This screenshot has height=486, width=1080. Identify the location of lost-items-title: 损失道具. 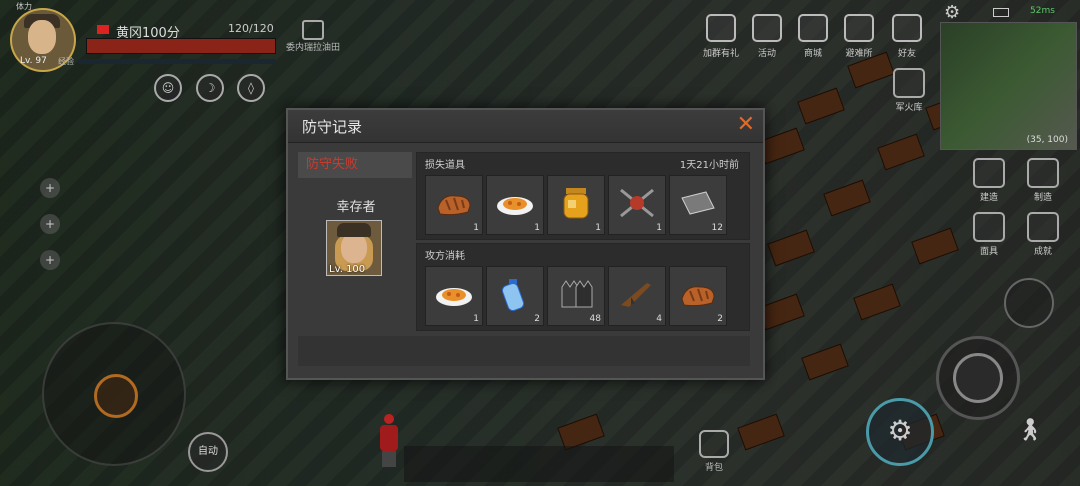
(445, 165).